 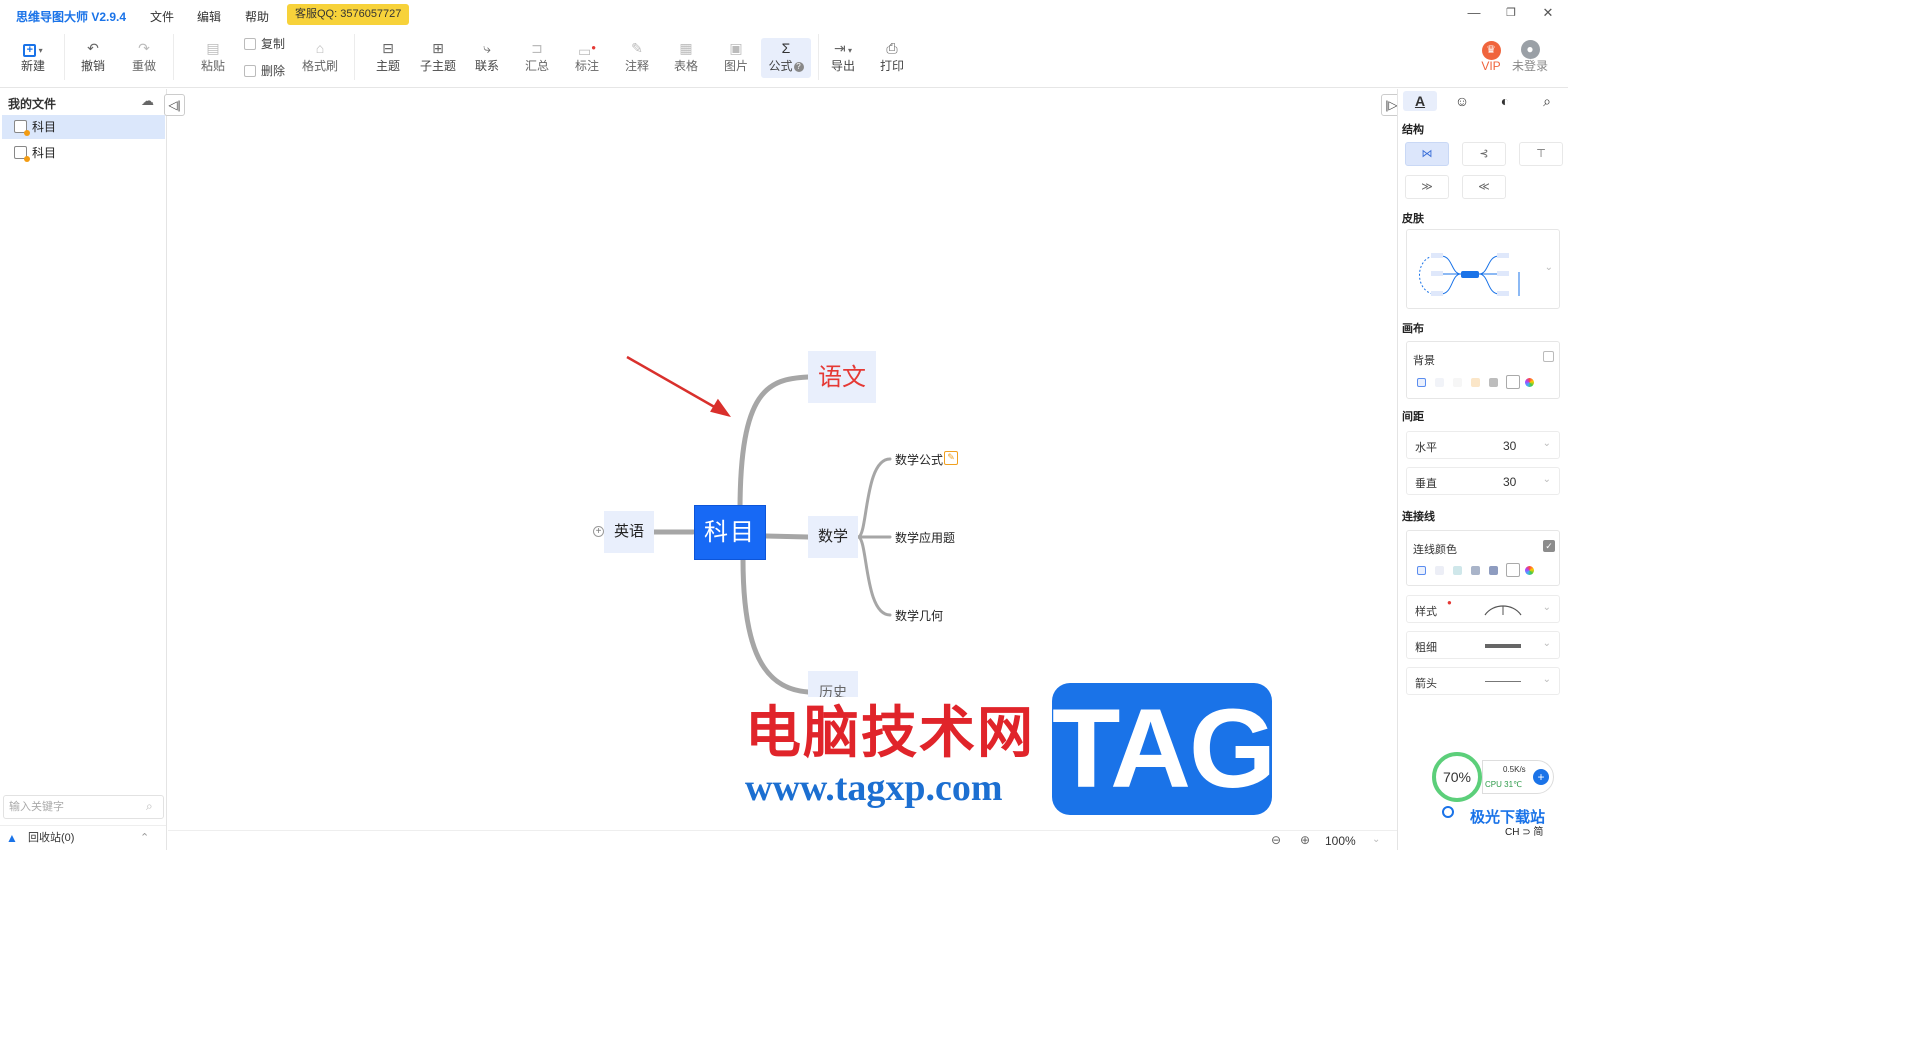 I want to click on marker-icon: ▭●, so click(x=587, y=51).